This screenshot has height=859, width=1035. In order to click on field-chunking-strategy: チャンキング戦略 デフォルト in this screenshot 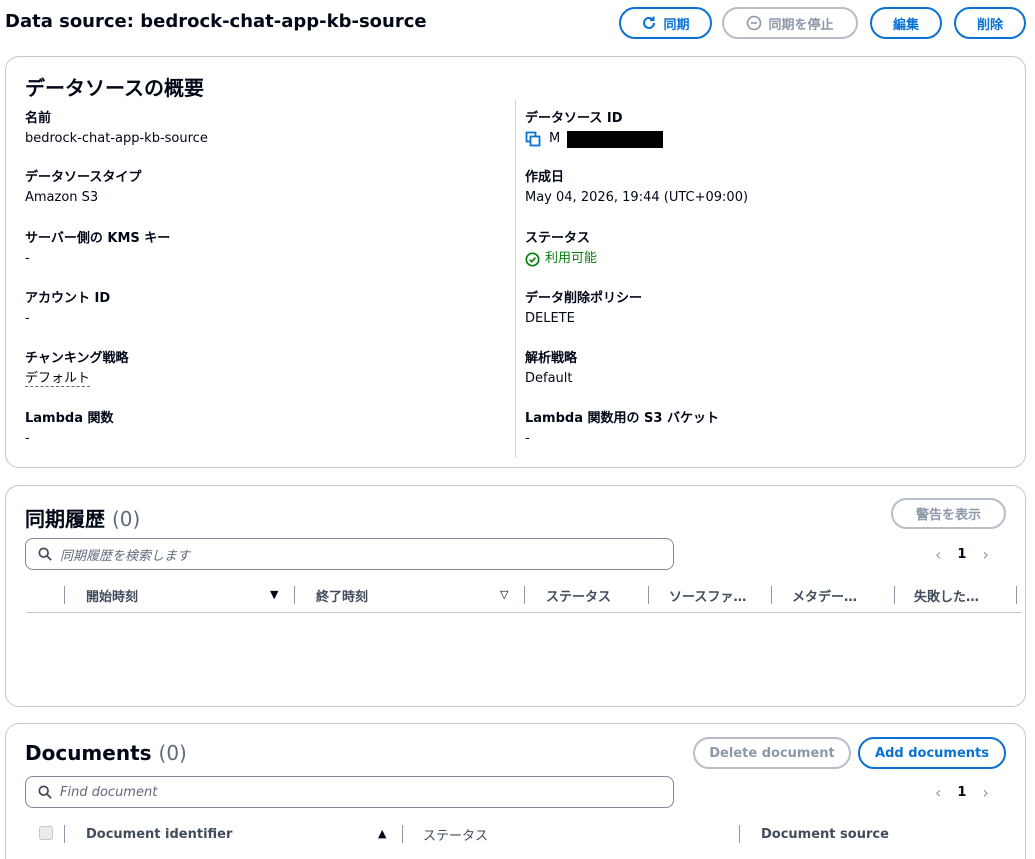, I will do `click(260, 369)`.